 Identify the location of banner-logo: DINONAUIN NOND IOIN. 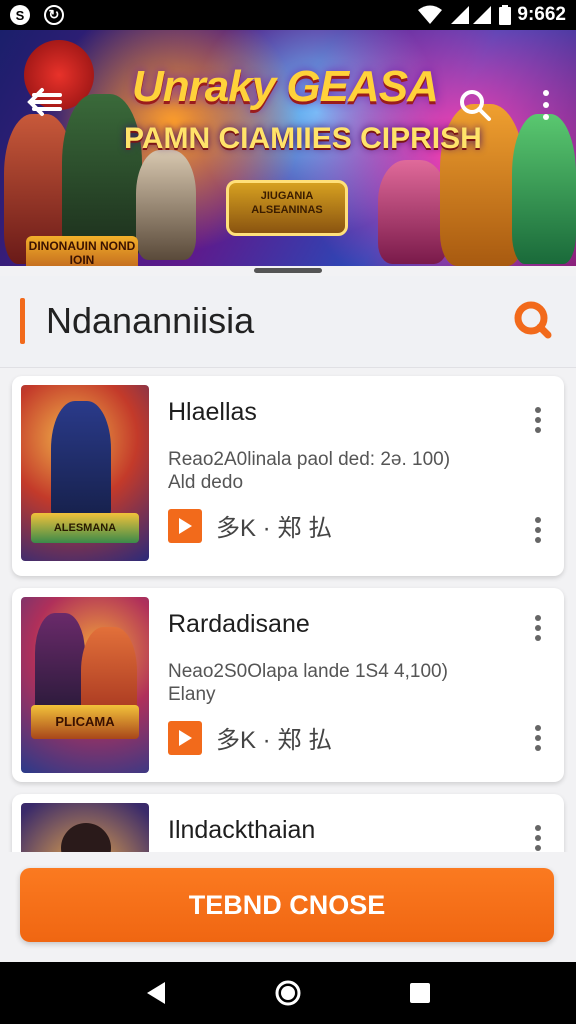
(82, 251).